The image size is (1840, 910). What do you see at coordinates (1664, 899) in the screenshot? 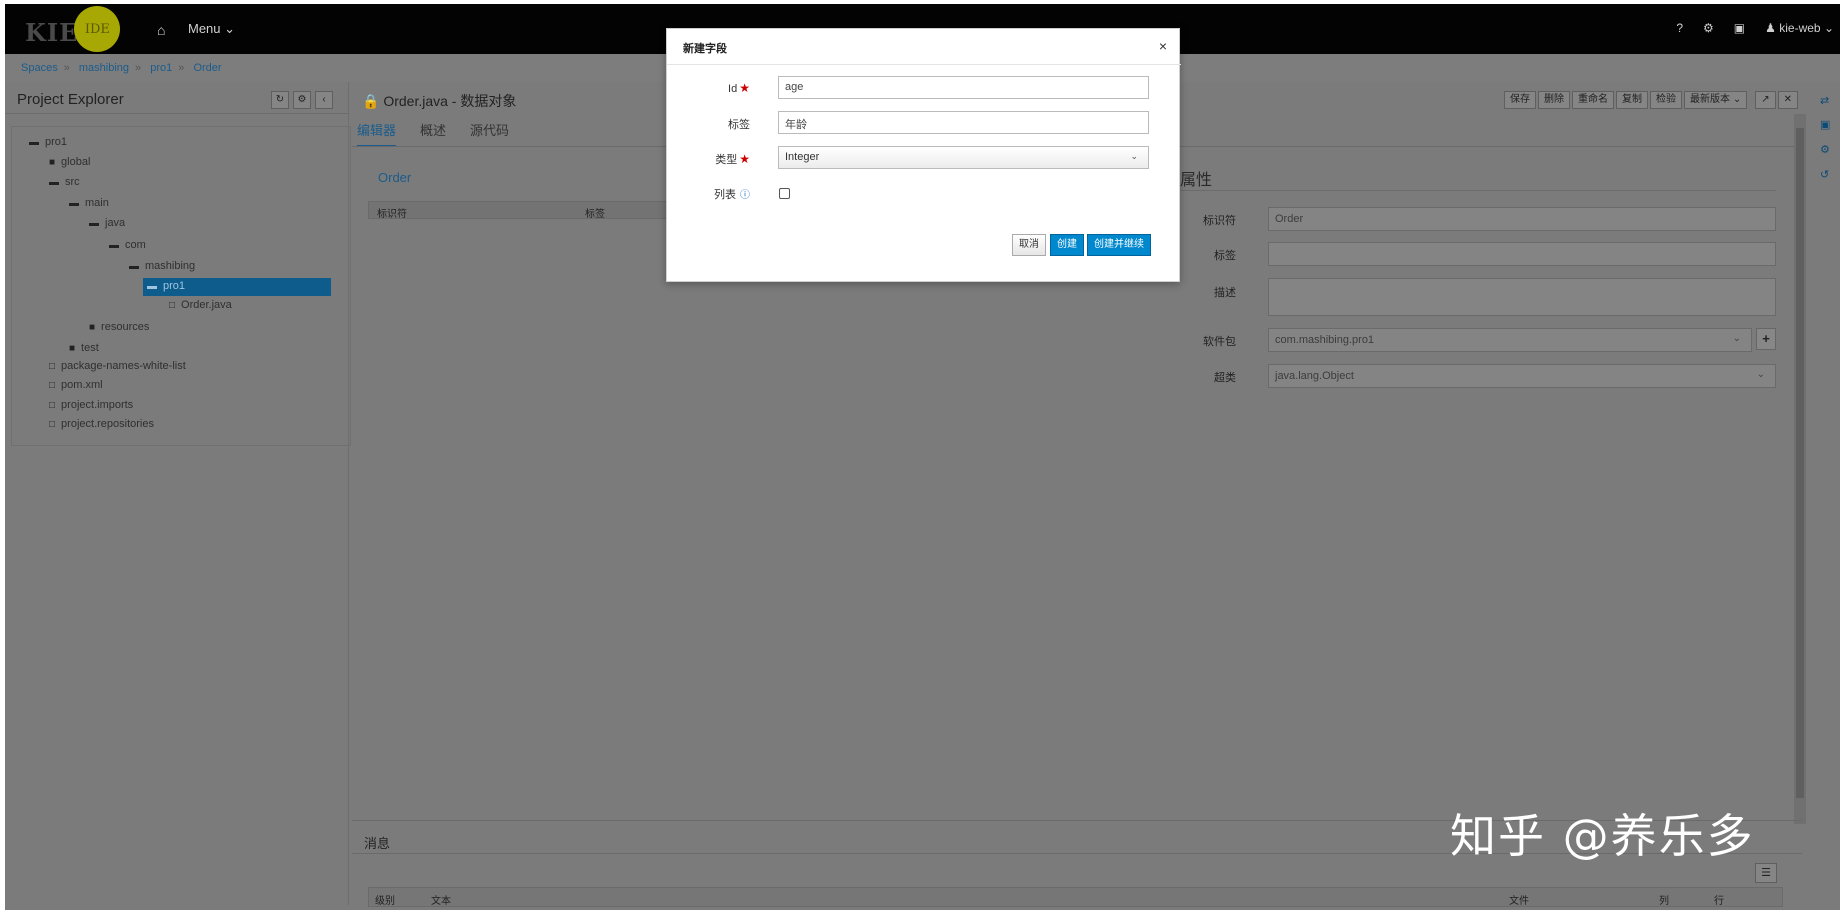
I see `column-header: 列` at bounding box center [1664, 899].